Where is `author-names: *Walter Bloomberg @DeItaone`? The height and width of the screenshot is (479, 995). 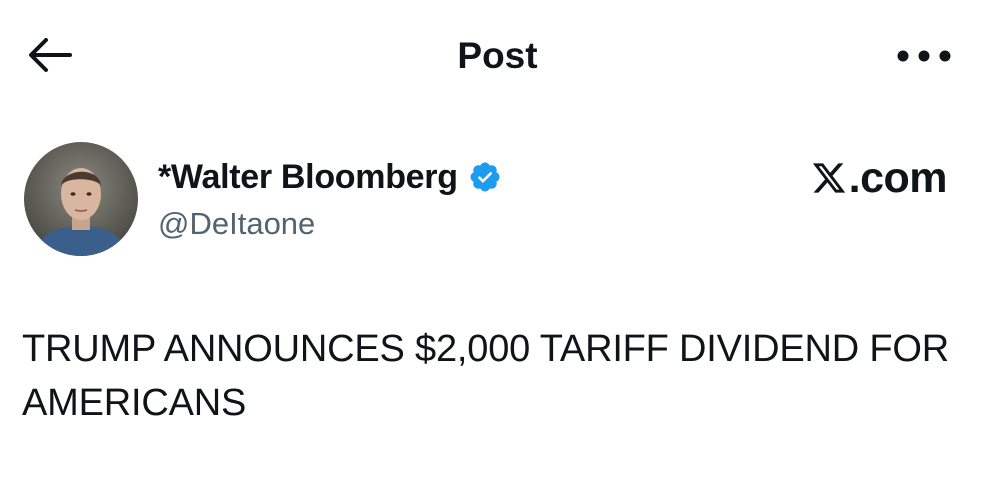 author-names: *Walter Bloomberg @DeItaone is located at coordinates (330, 198).